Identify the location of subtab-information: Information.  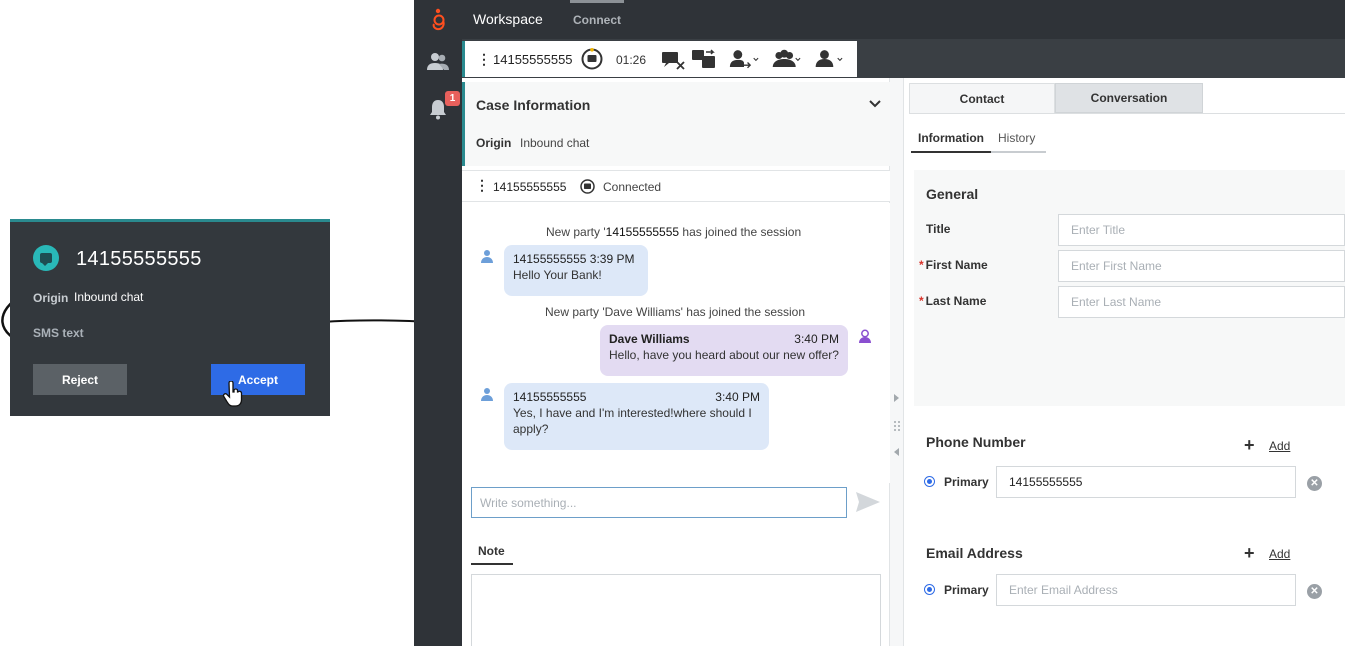
(951, 142).